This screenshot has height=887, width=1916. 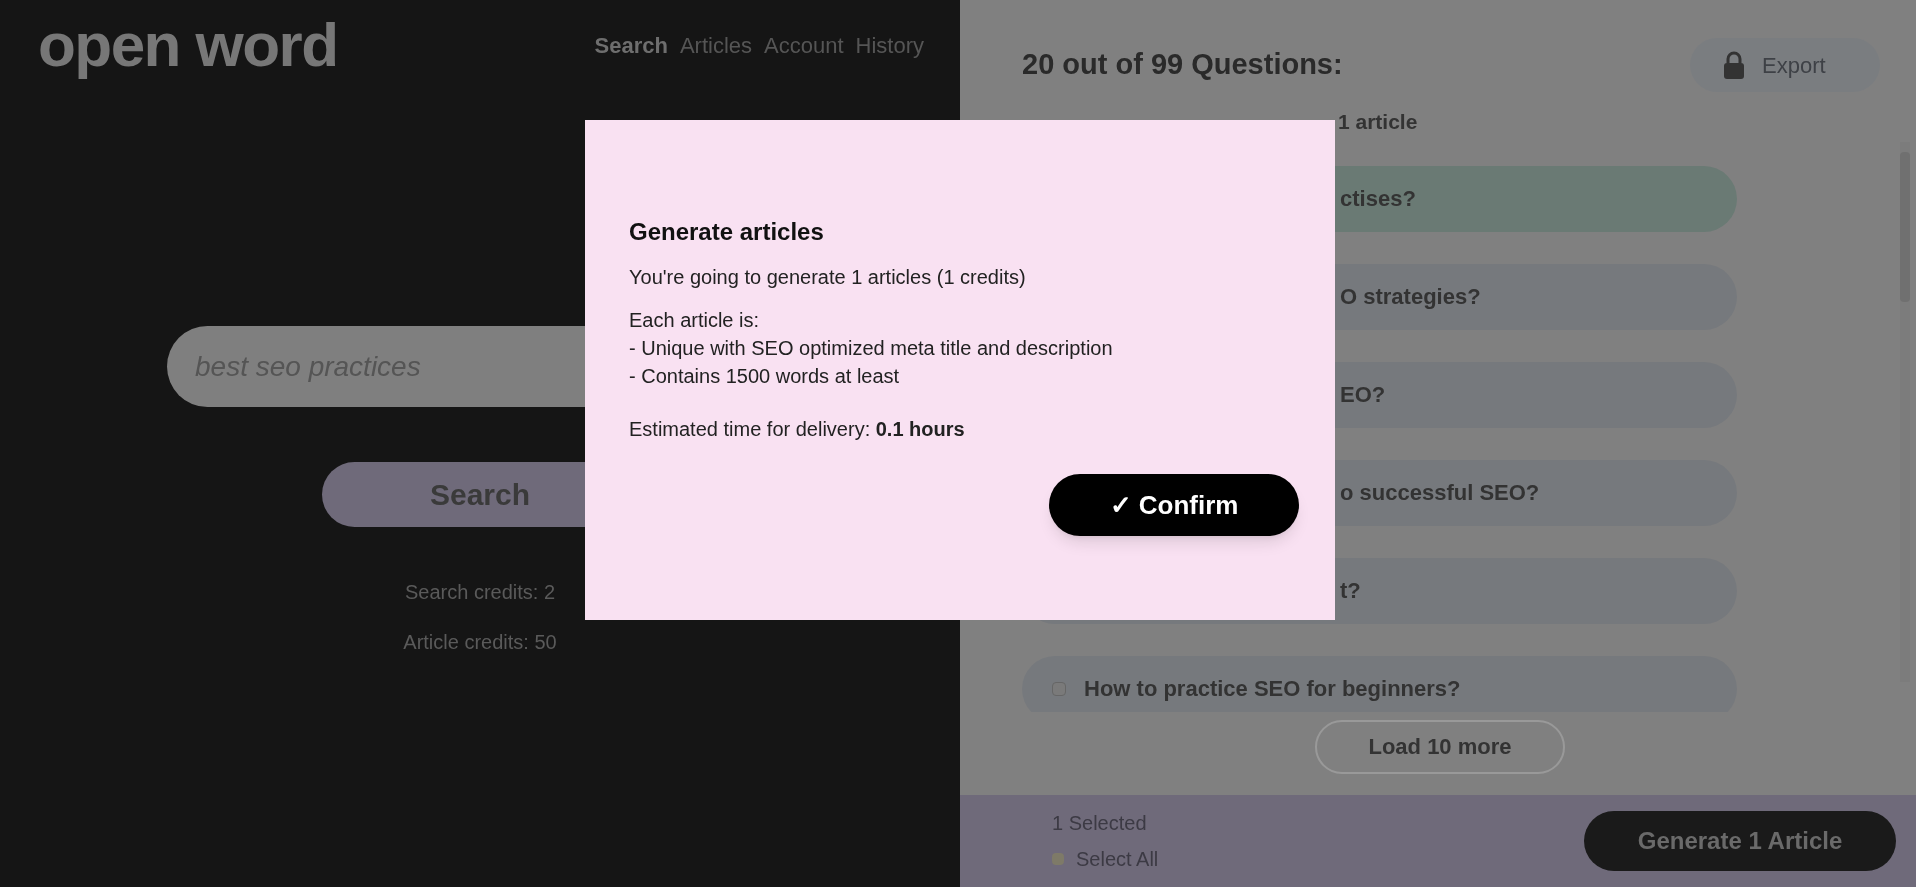 I want to click on nav-link: Account, so click(x=804, y=45).